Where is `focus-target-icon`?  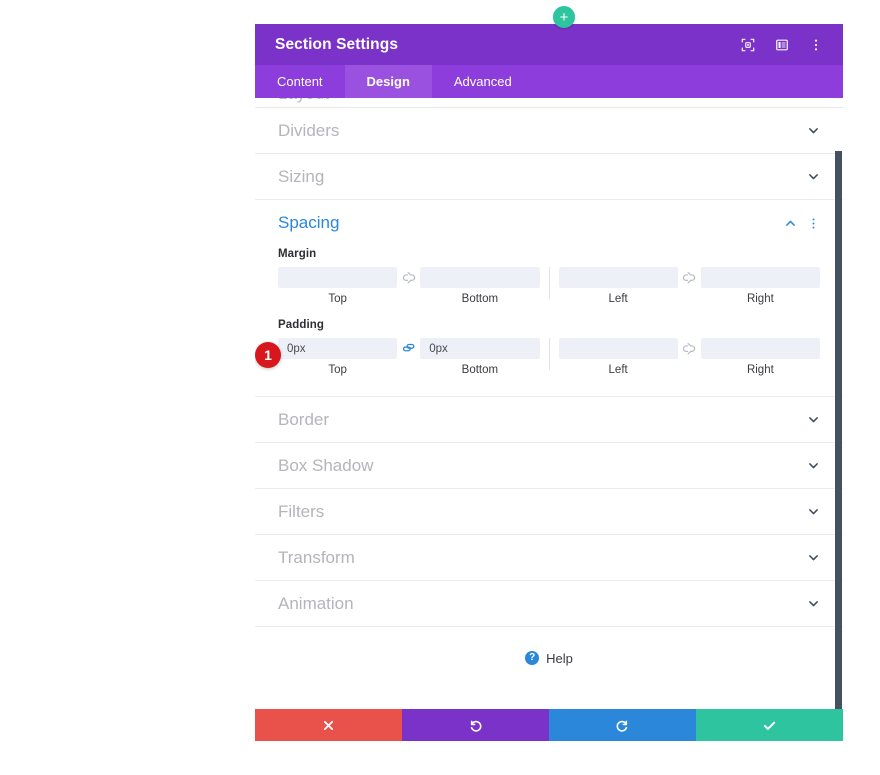 focus-target-icon is located at coordinates (748, 45).